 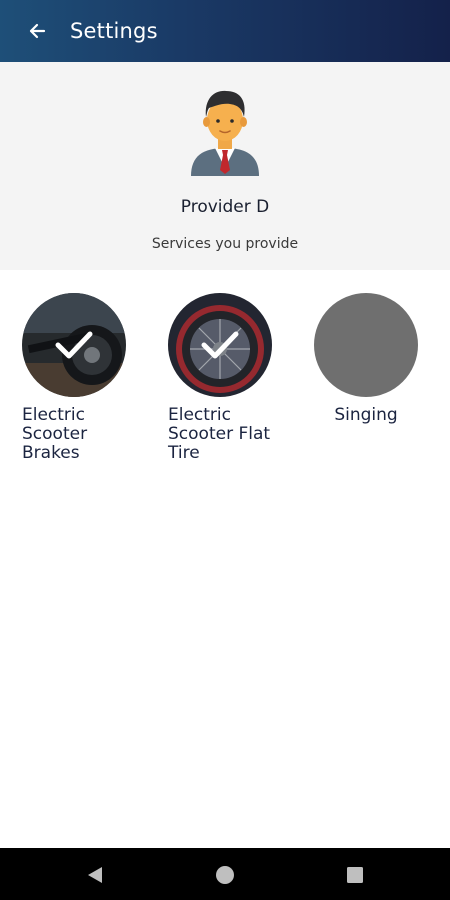 What do you see at coordinates (366, 415) in the screenshot?
I see `service-label: Singing` at bounding box center [366, 415].